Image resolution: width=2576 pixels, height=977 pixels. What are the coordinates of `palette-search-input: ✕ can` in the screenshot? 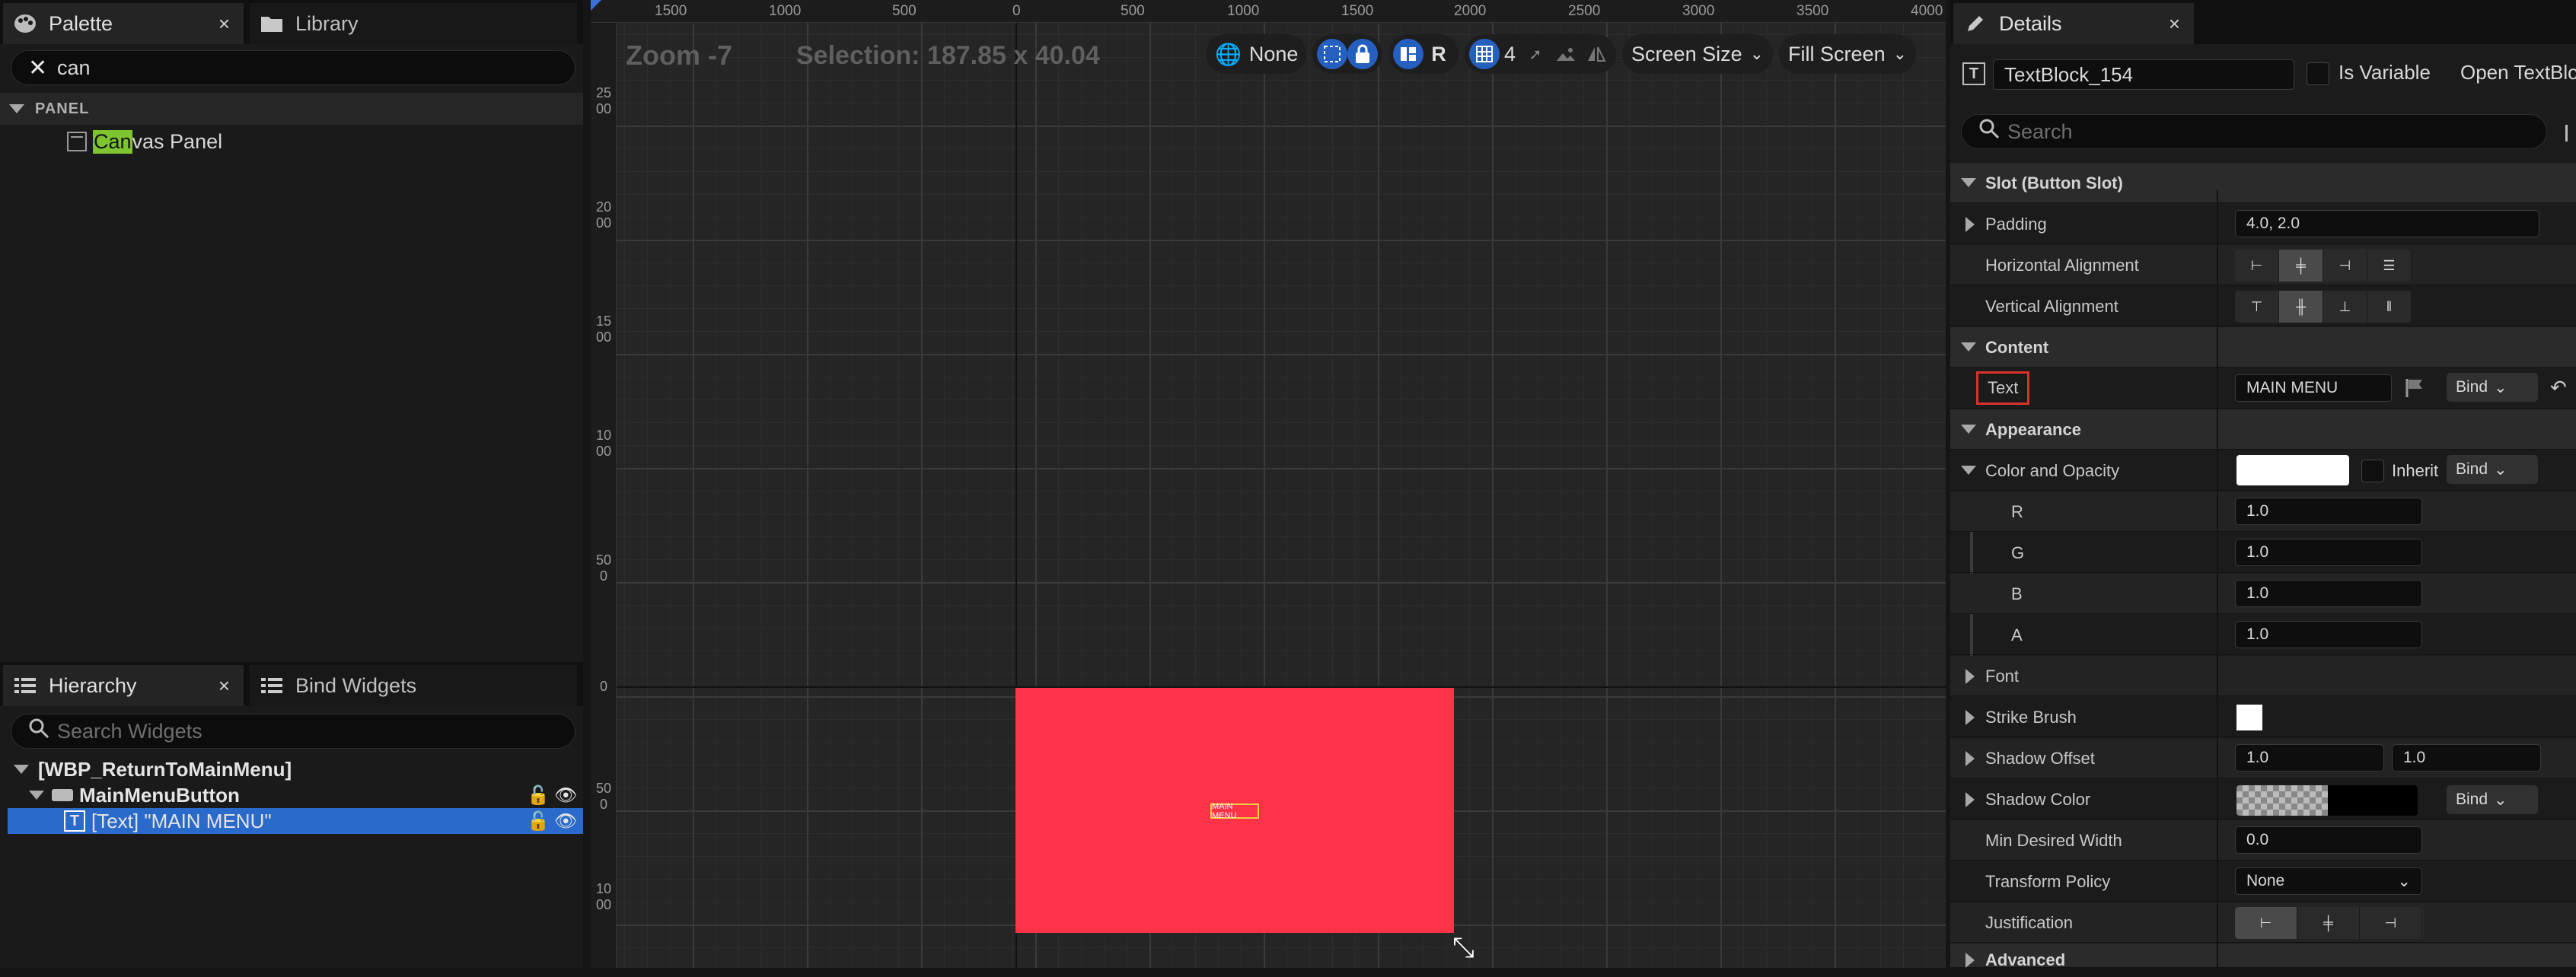 It's located at (293, 67).